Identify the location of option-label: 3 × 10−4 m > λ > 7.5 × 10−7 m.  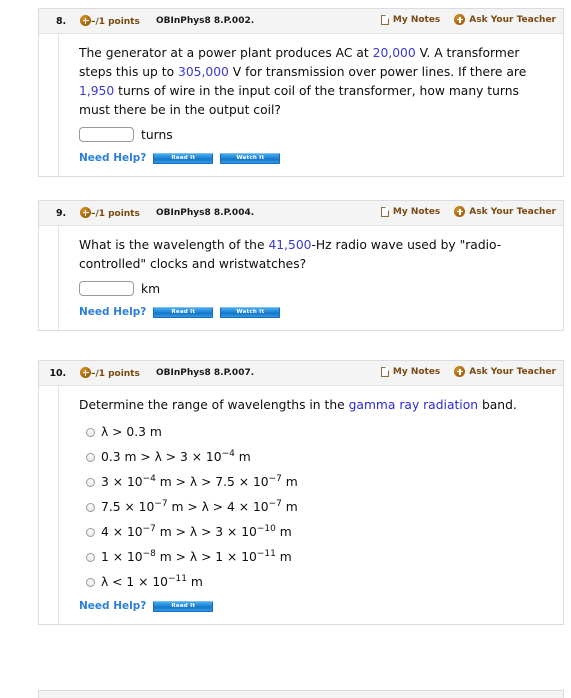
(199, 481).